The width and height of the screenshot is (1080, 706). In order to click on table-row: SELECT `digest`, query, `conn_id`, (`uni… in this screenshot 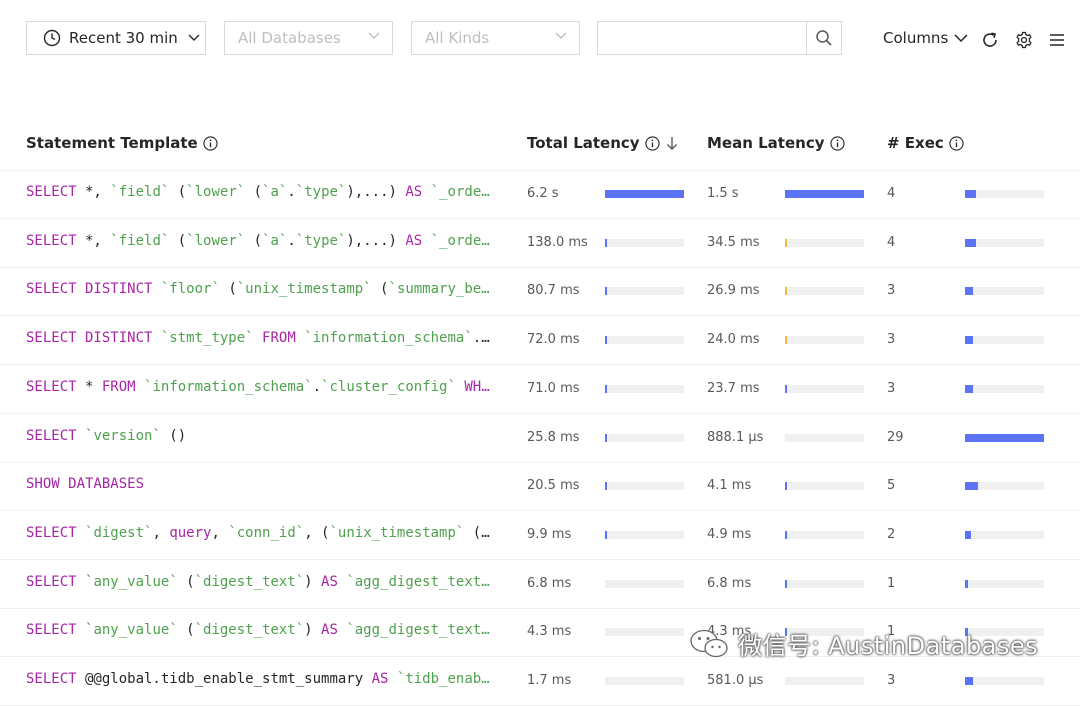, I will do `click(540, 535)`.